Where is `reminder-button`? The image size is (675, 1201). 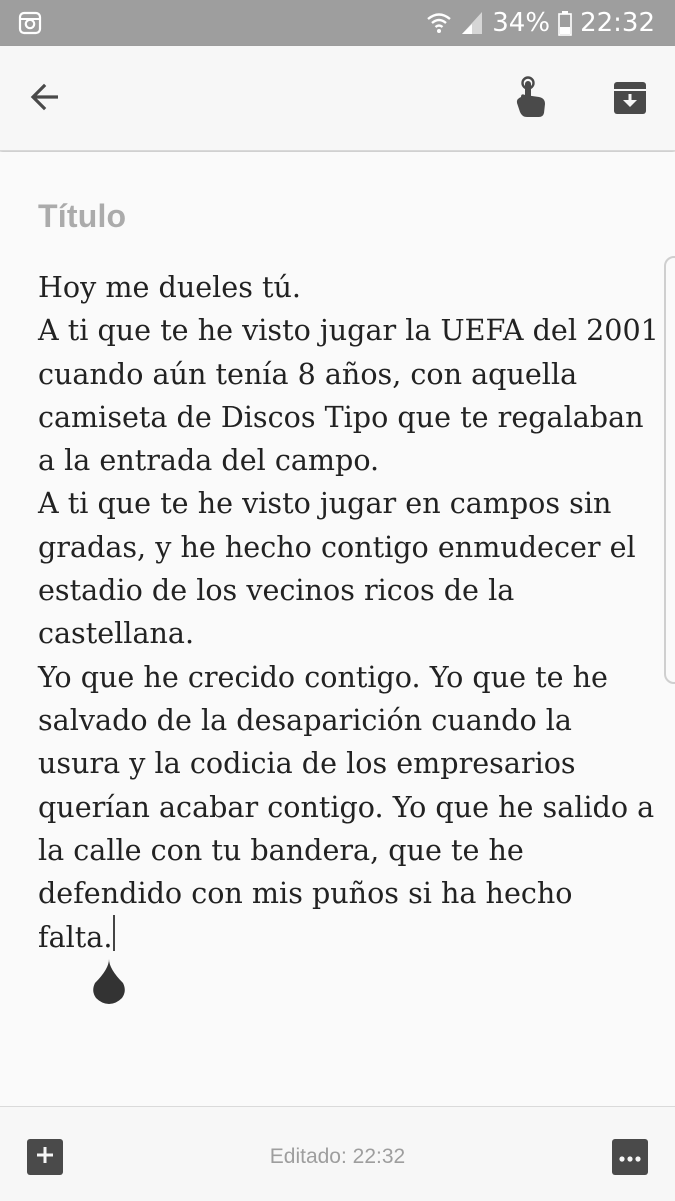
reminder-button is located at coordinates (531, 99).